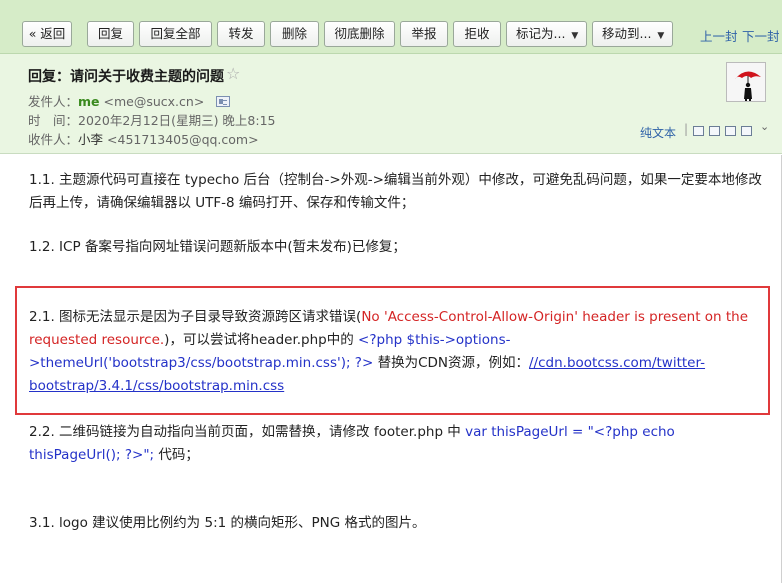 This screenshot has width=782, height=583. I want to click on plain-text-link: 纯文本, so click(658, 132).